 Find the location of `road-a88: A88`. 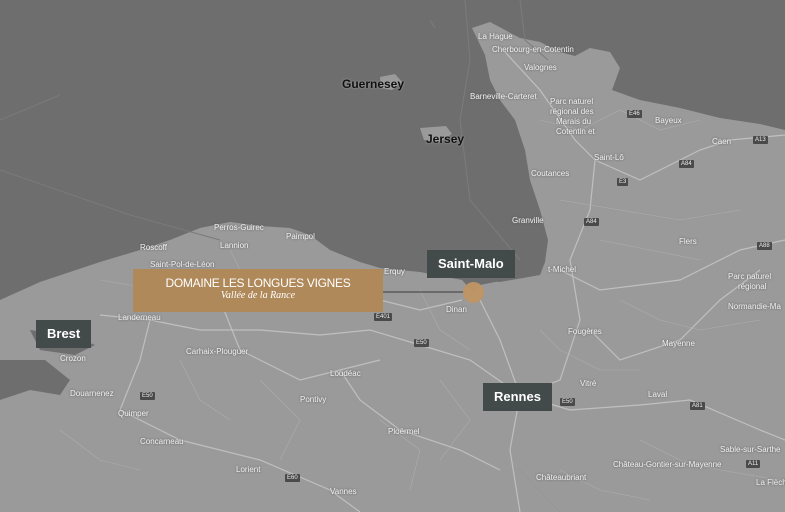

road-a88: A88 is located at coordinates (764, 246).